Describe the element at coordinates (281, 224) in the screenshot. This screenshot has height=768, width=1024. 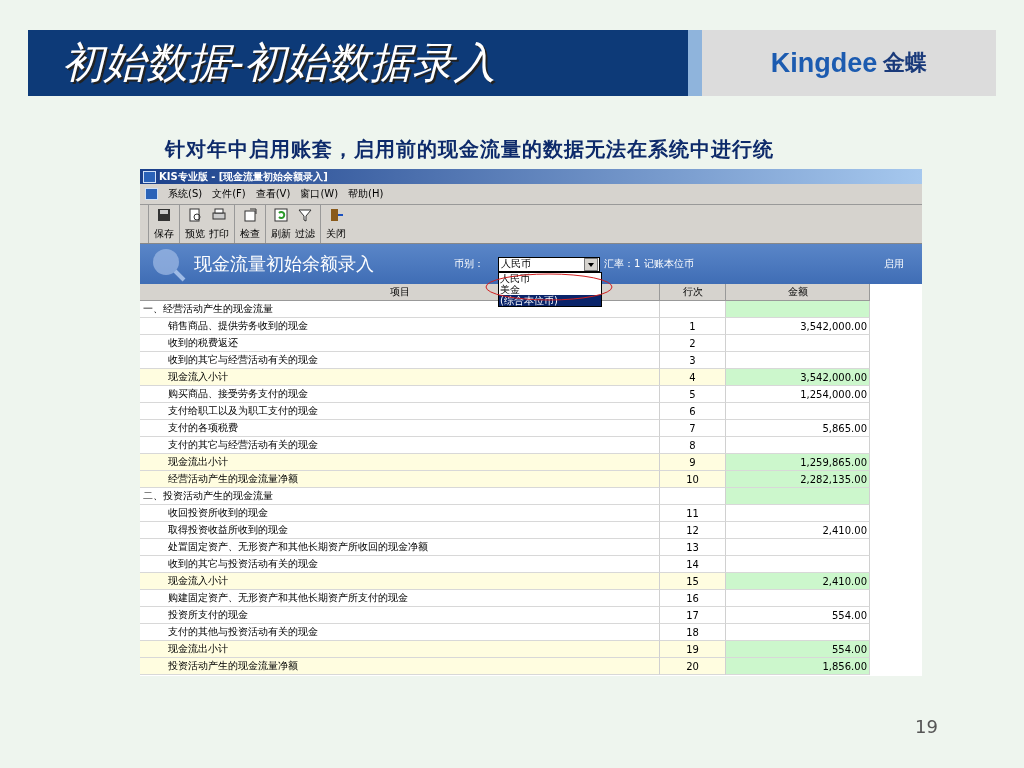
I see `toolbar-button: 刷新` at that location.